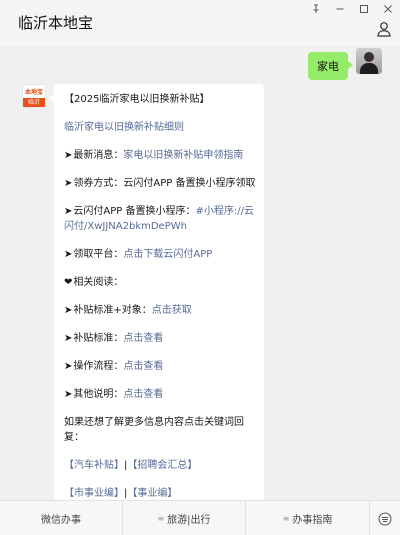  Describe the element at coordinates (183, 155) in the screenshot. I see `latest-news-link: 家电以旧换新补贴申领指南` at that location.